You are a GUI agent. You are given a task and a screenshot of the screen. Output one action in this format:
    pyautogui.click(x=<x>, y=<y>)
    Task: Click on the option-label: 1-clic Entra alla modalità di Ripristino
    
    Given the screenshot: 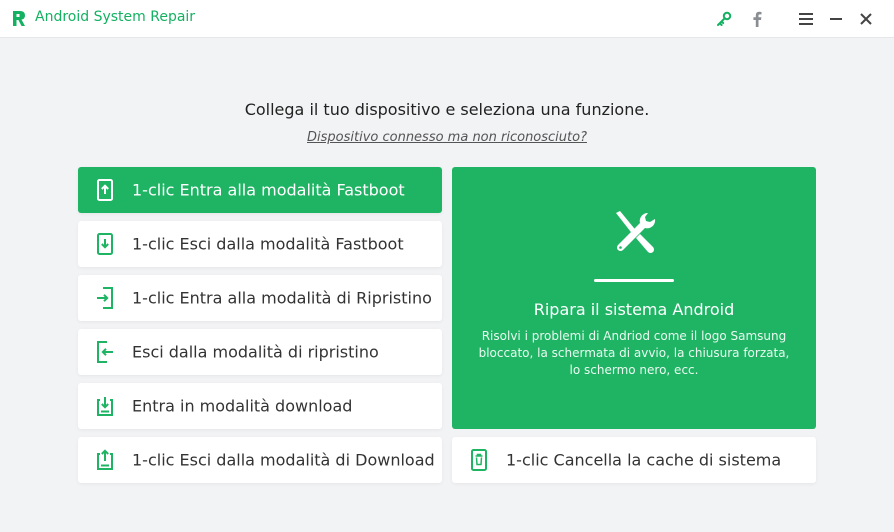 What is the action you would take?
    pyautogui.click(x=282, y=298)
    